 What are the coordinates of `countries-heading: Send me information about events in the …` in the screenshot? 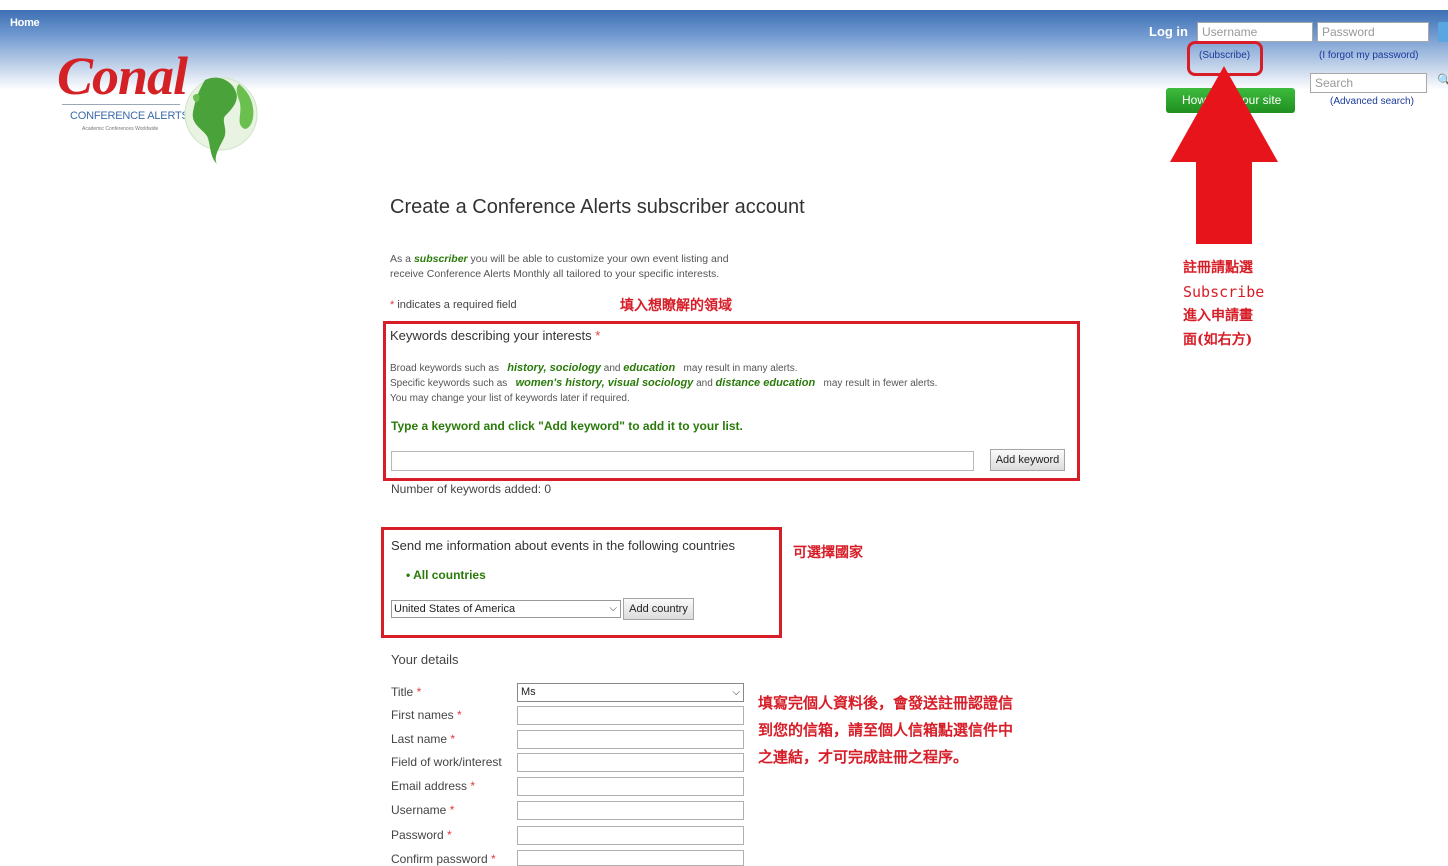 It's located at (563, 545).